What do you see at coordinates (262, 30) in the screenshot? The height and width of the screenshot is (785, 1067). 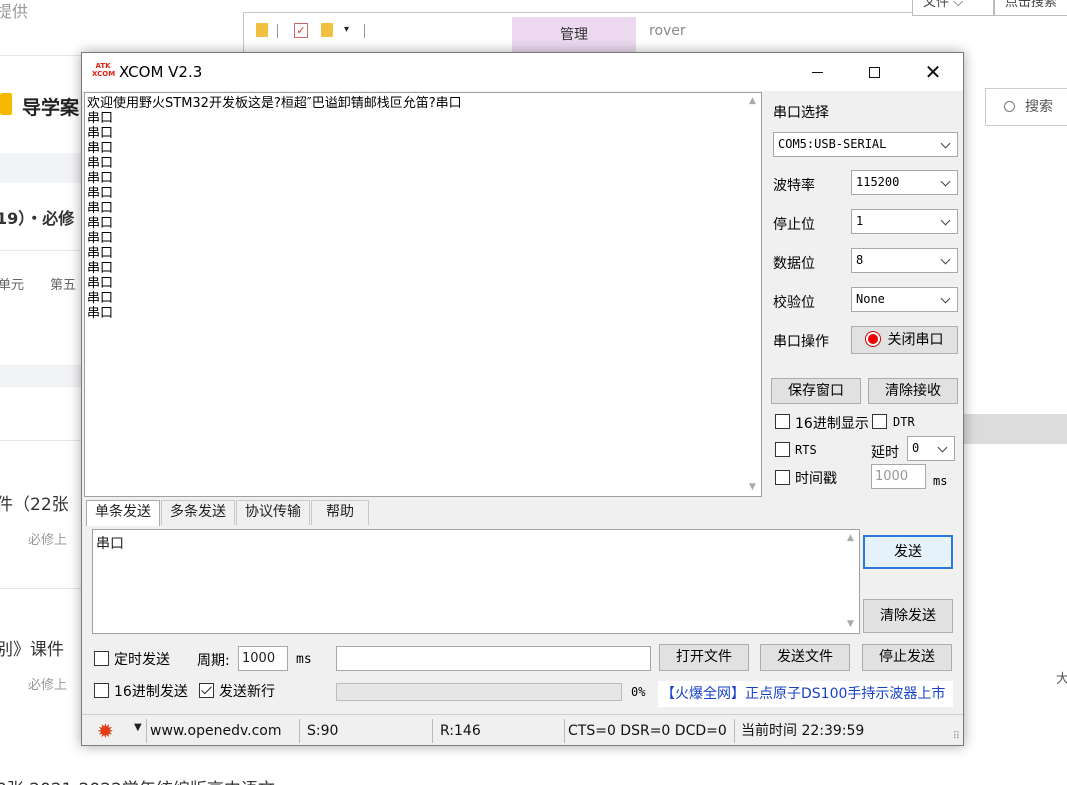 I see `folder-icon` at bounding box center [262, 30].